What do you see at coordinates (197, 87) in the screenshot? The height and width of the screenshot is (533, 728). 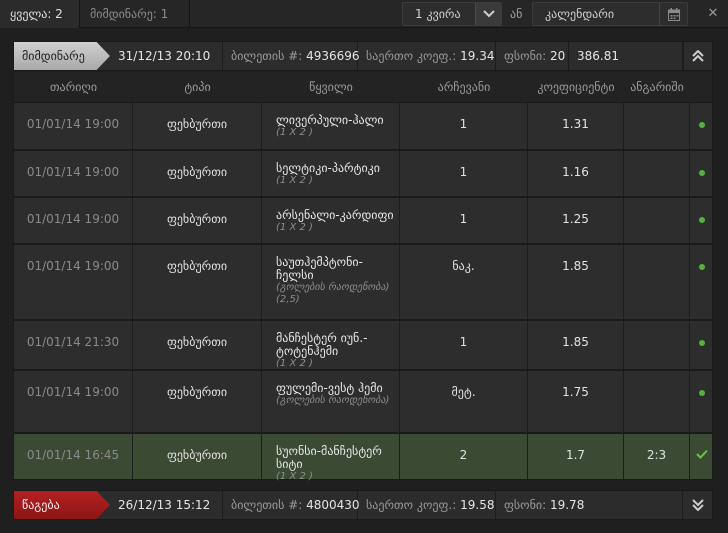 I see `column-type: ტიპი` at bounding box center [197, 87].